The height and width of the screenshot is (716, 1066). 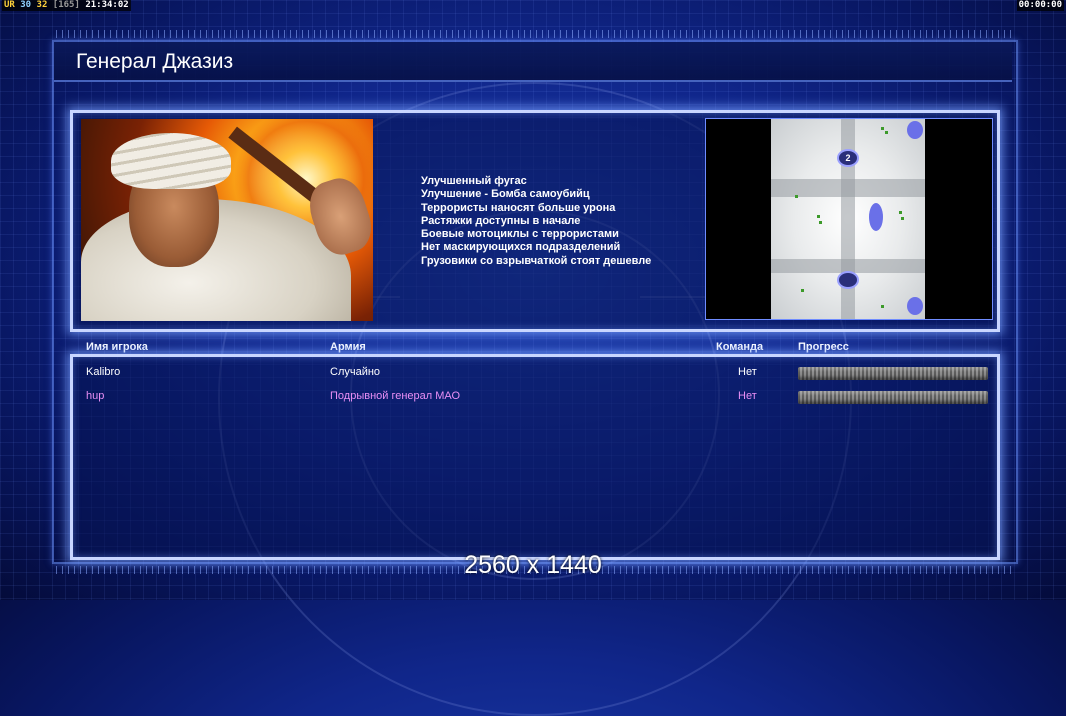 I want to click on hud-value-1: 30, so click(x=26, y=5).